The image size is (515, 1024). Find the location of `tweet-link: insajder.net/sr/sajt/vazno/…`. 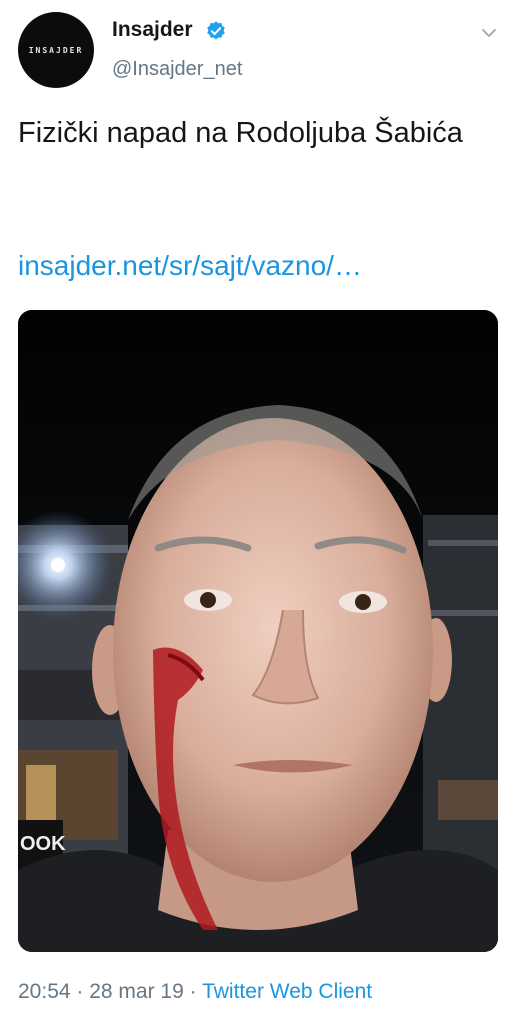

tweet-link: insajder.net/sr/sajt/vazno/… is located at coordinates (190, 266).